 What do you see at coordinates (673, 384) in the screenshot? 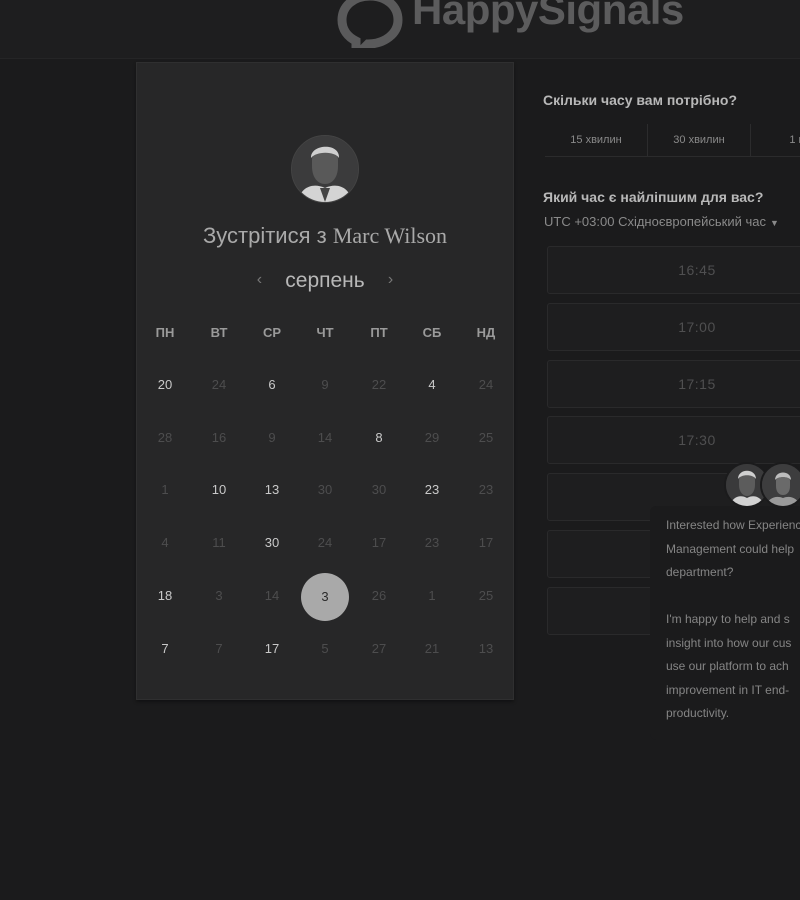
I see `time-slot: 17:15` at bounding box center [673, 384].